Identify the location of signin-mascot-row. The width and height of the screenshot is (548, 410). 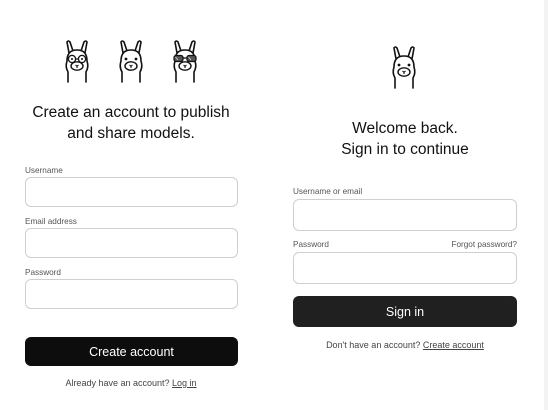
(404, 67).